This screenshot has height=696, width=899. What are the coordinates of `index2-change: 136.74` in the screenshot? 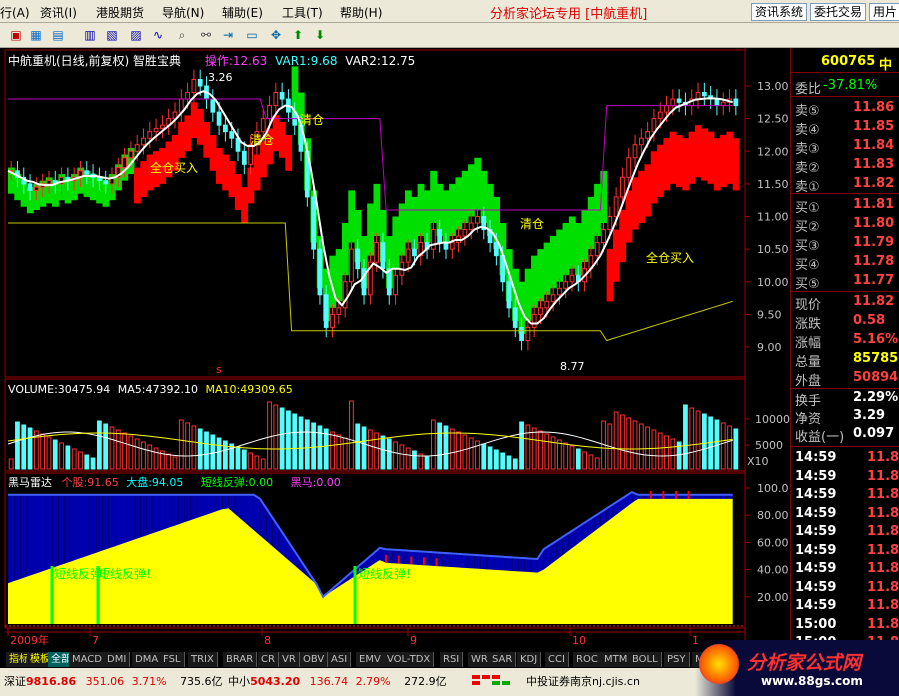 It's located at (329, 681).